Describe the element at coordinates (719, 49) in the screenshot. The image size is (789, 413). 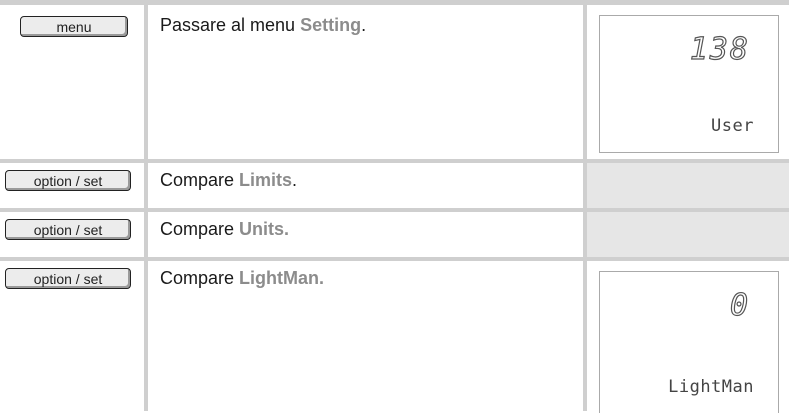
I see `lcd-value: 138` at that location.